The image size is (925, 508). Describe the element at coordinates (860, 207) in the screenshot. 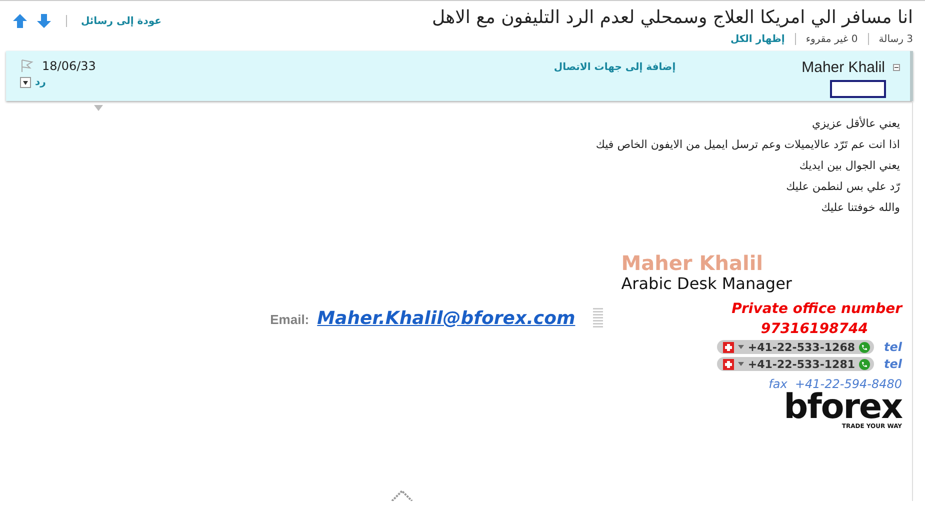

I see `message-line: والله خوفتنا عليك` at that location.